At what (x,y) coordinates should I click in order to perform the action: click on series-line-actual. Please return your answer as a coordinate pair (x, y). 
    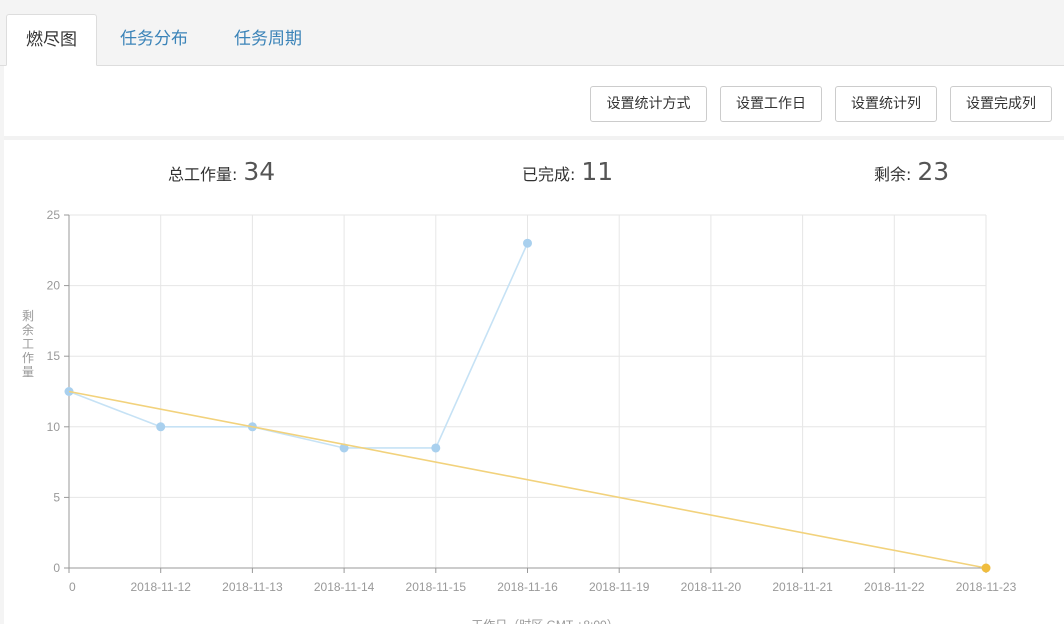
    Looking at the image, I should click on (298, 345).